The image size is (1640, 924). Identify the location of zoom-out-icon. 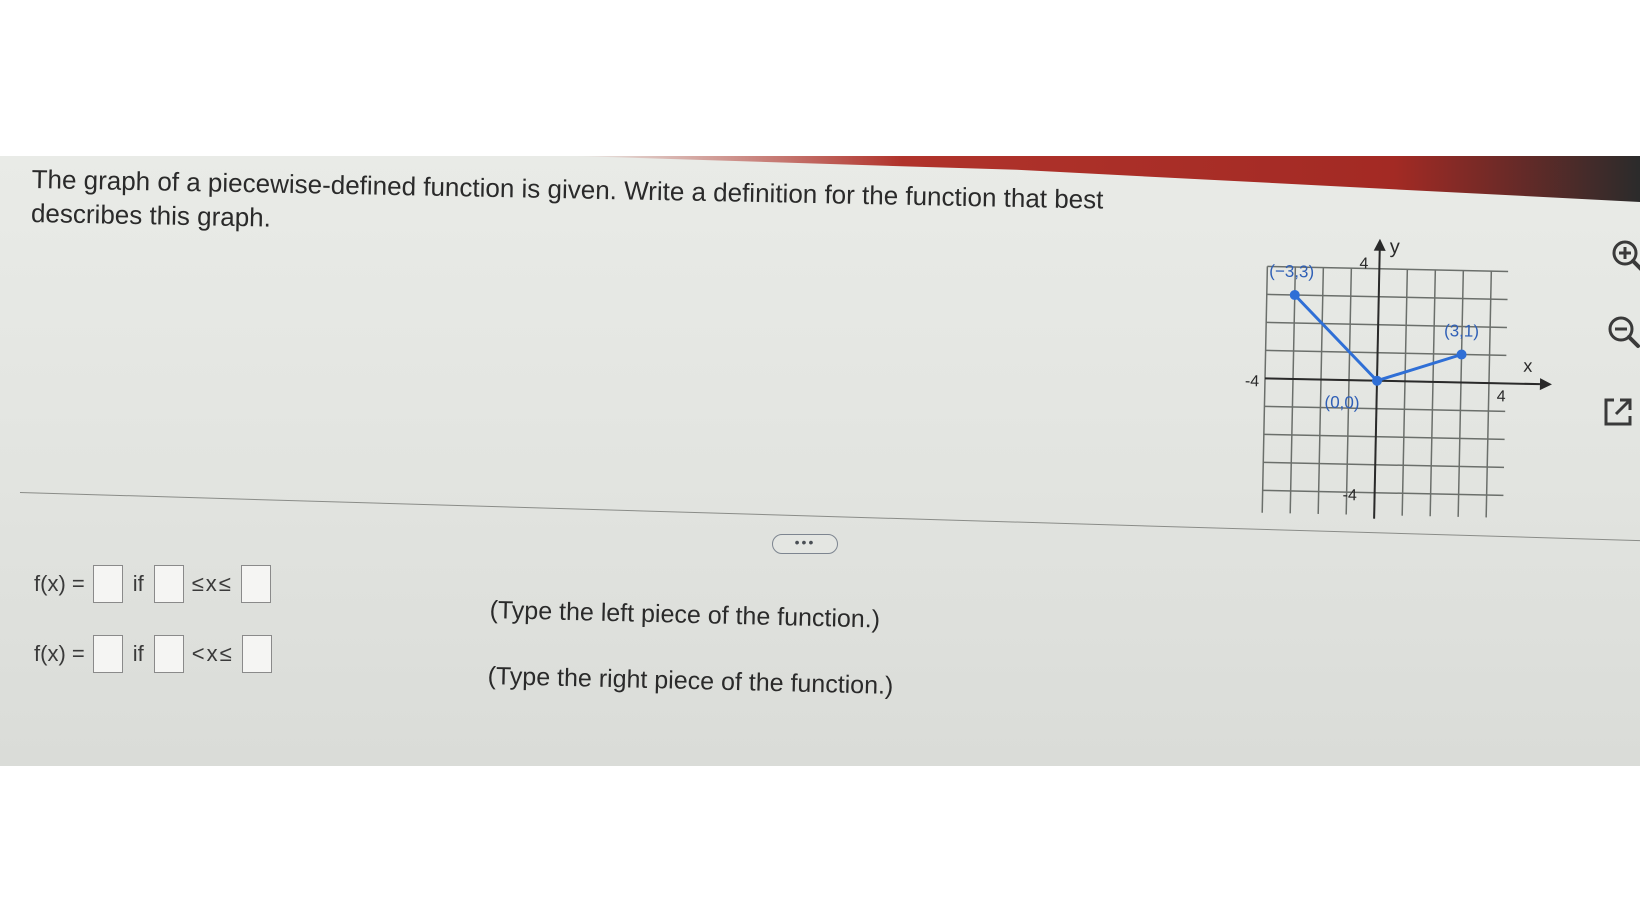
(1622, 332).